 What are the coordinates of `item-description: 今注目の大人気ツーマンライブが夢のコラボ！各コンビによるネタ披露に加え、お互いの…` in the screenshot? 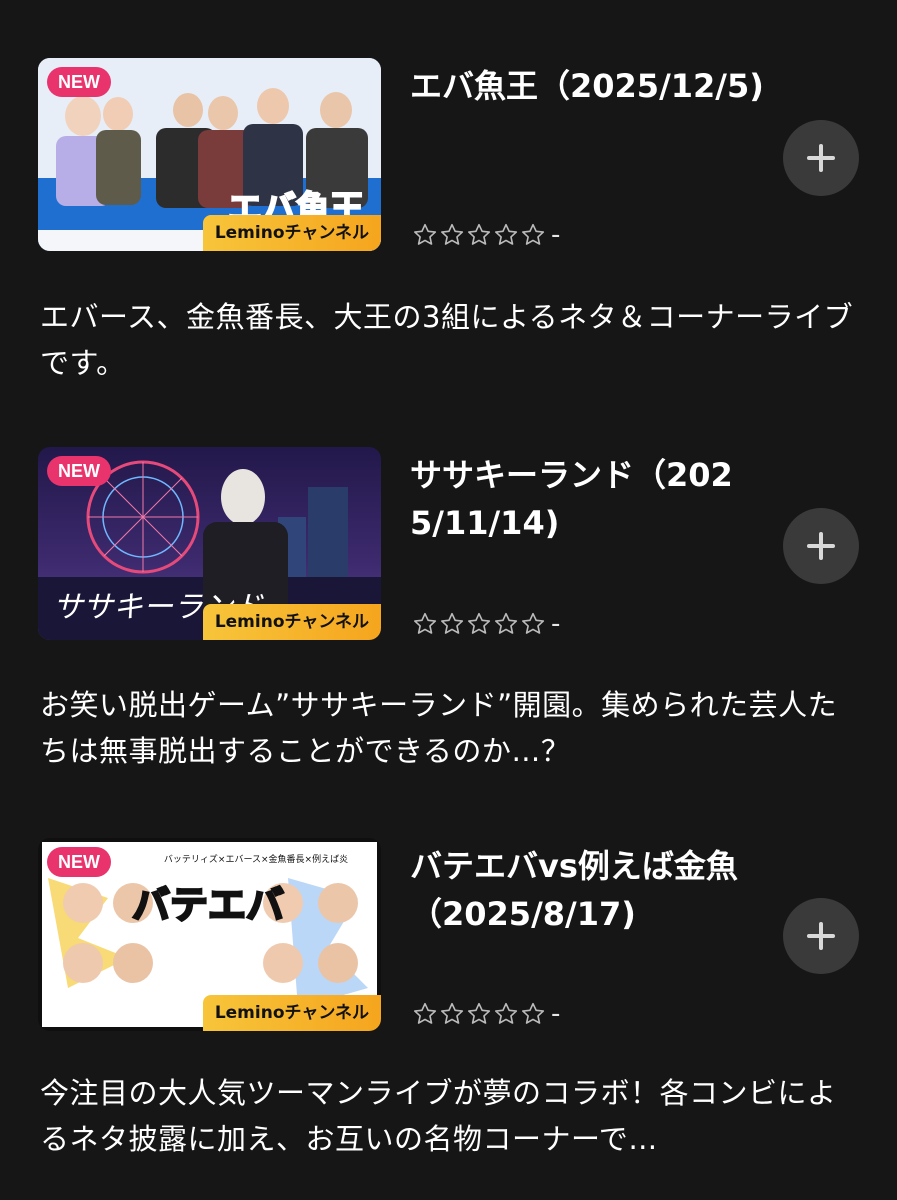 It's located at (438, 1116).